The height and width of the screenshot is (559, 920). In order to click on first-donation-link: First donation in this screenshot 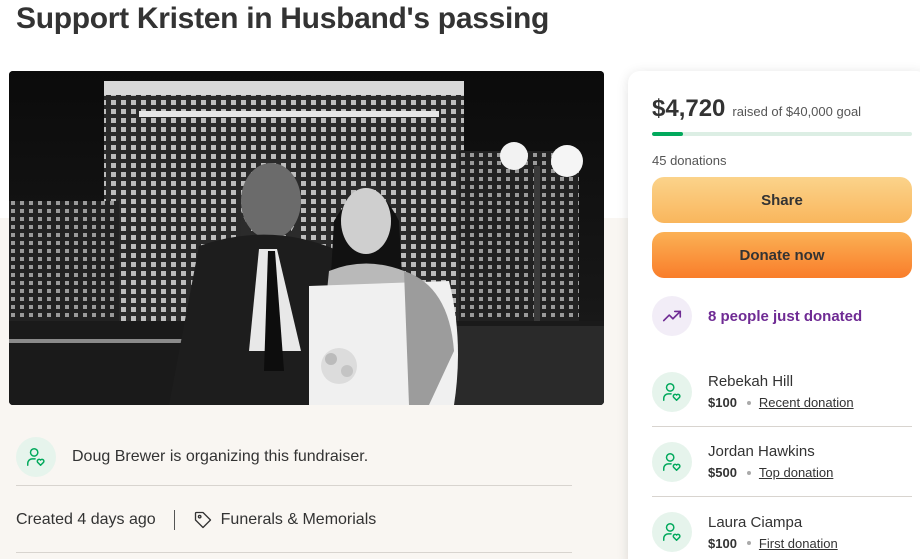, I will do `click(798, 543)`.